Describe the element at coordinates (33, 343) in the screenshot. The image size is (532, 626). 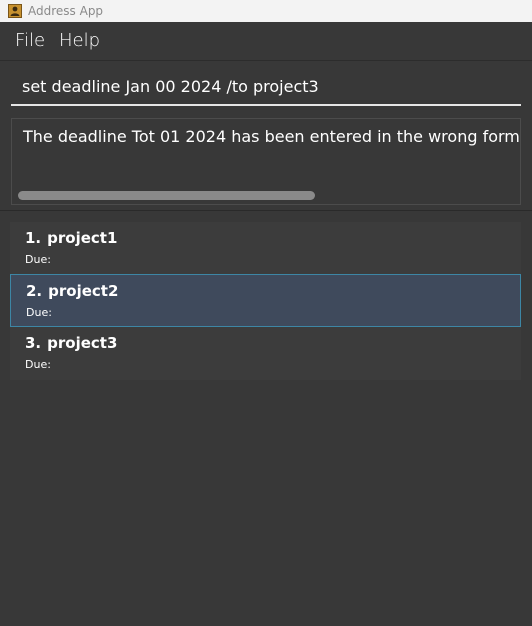
I see `project-index: 3.` at that location.